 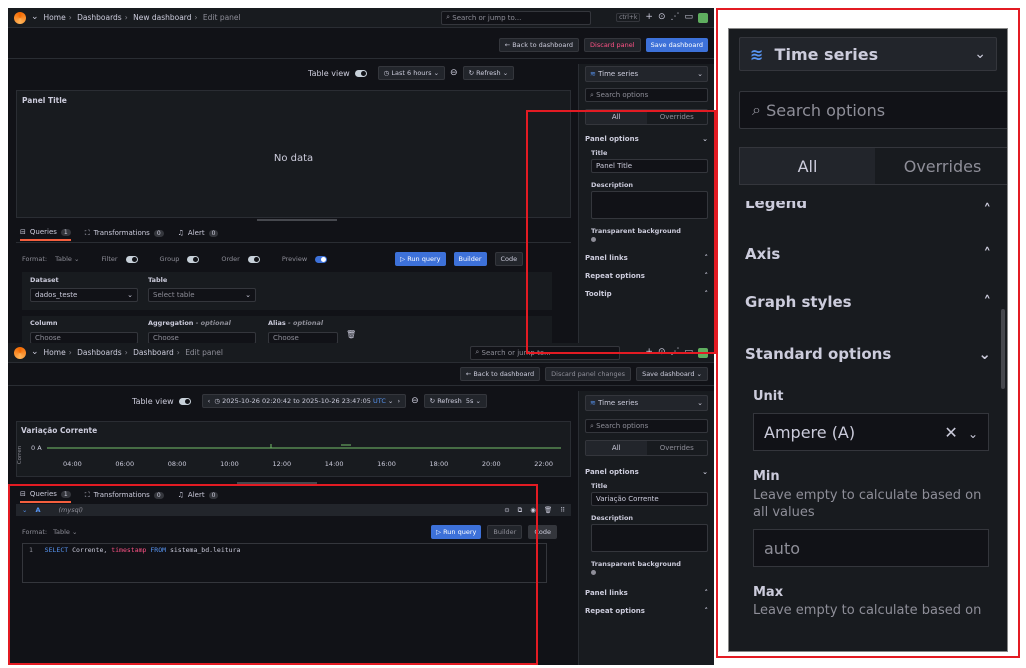 I want to click on dataset-select: dados_teste ⌄, so click(x=84, y=295).